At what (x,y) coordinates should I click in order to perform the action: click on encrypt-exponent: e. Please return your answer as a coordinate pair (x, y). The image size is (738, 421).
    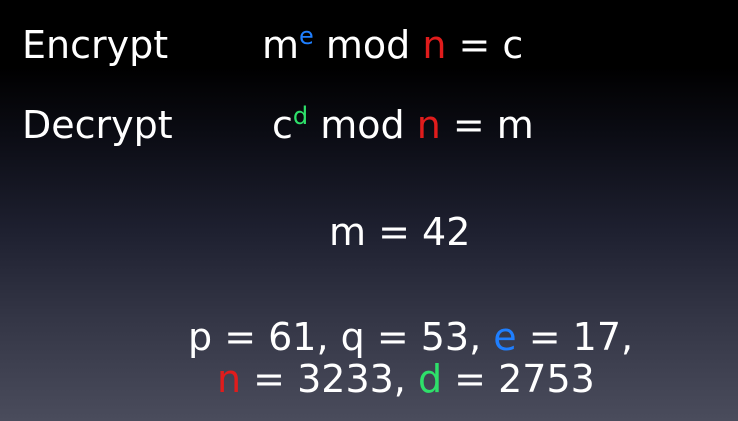
    Looking at the image, I should click on (306, 36).